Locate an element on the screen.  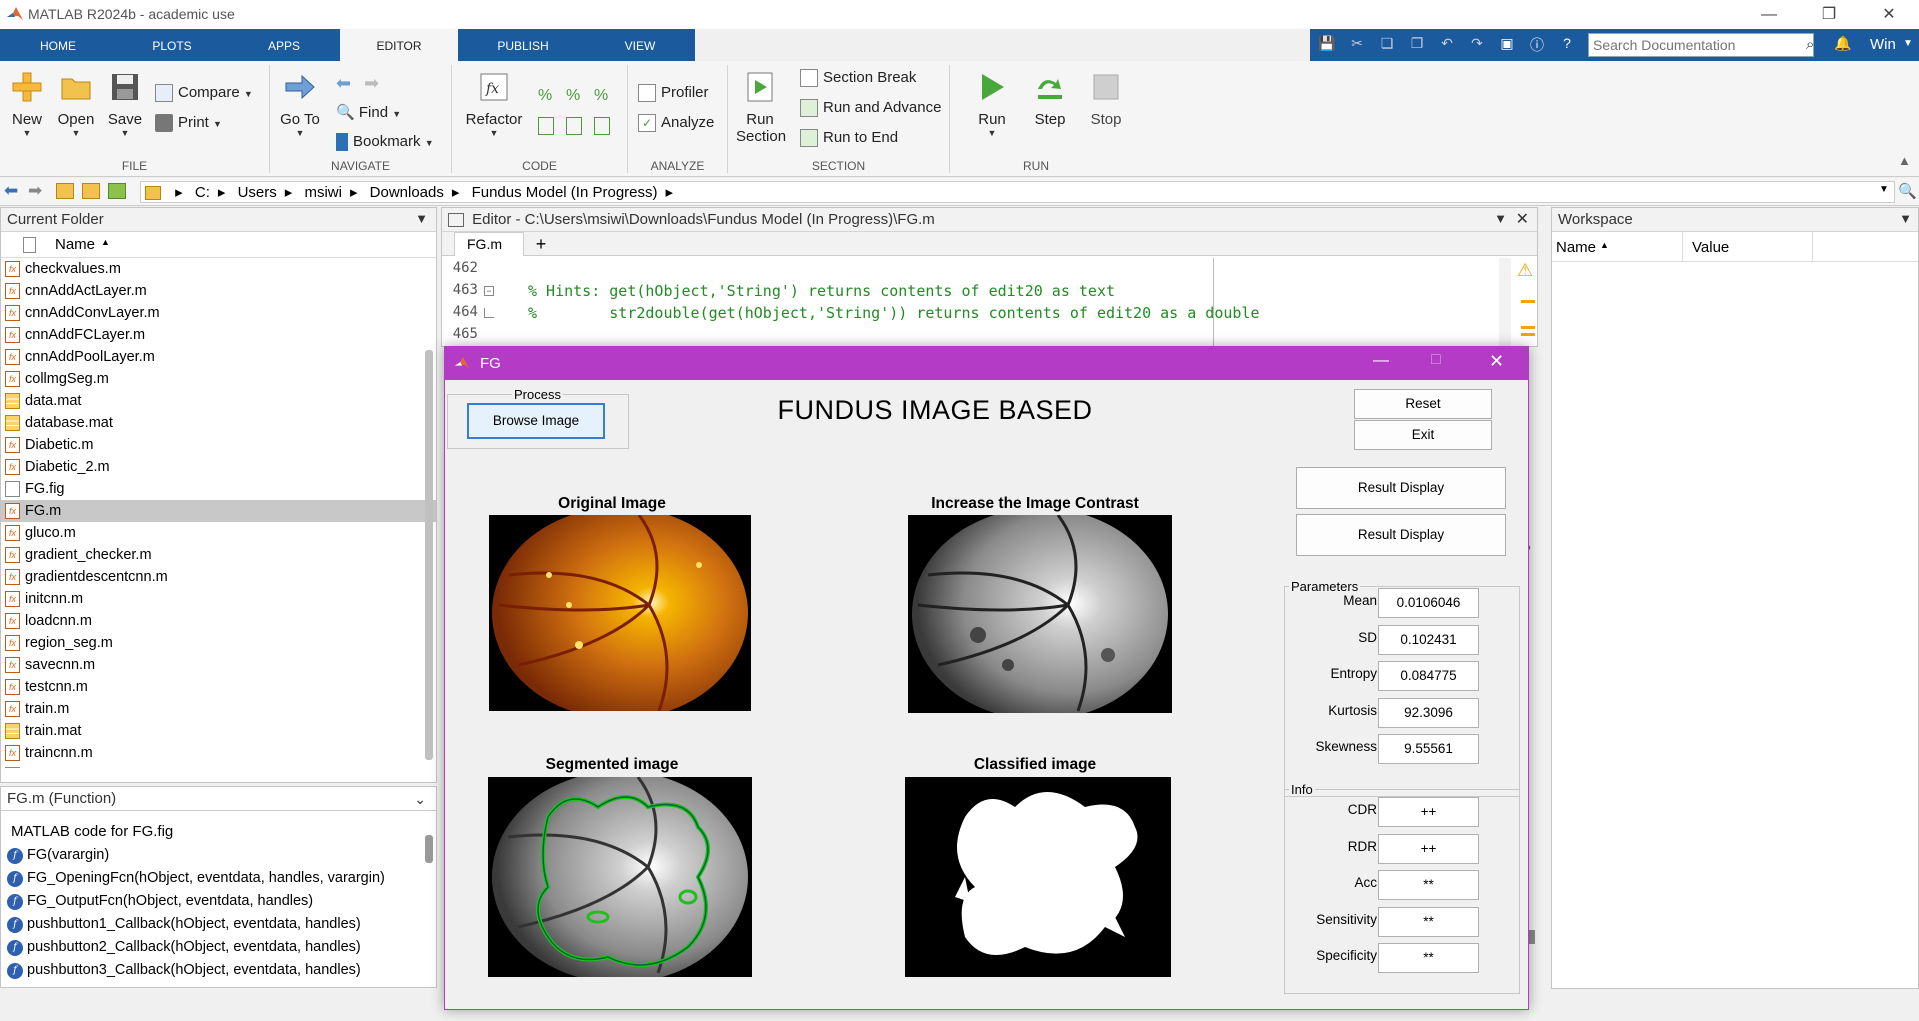
new-tab-plus-icon: + is located at coordinates (541, 244).